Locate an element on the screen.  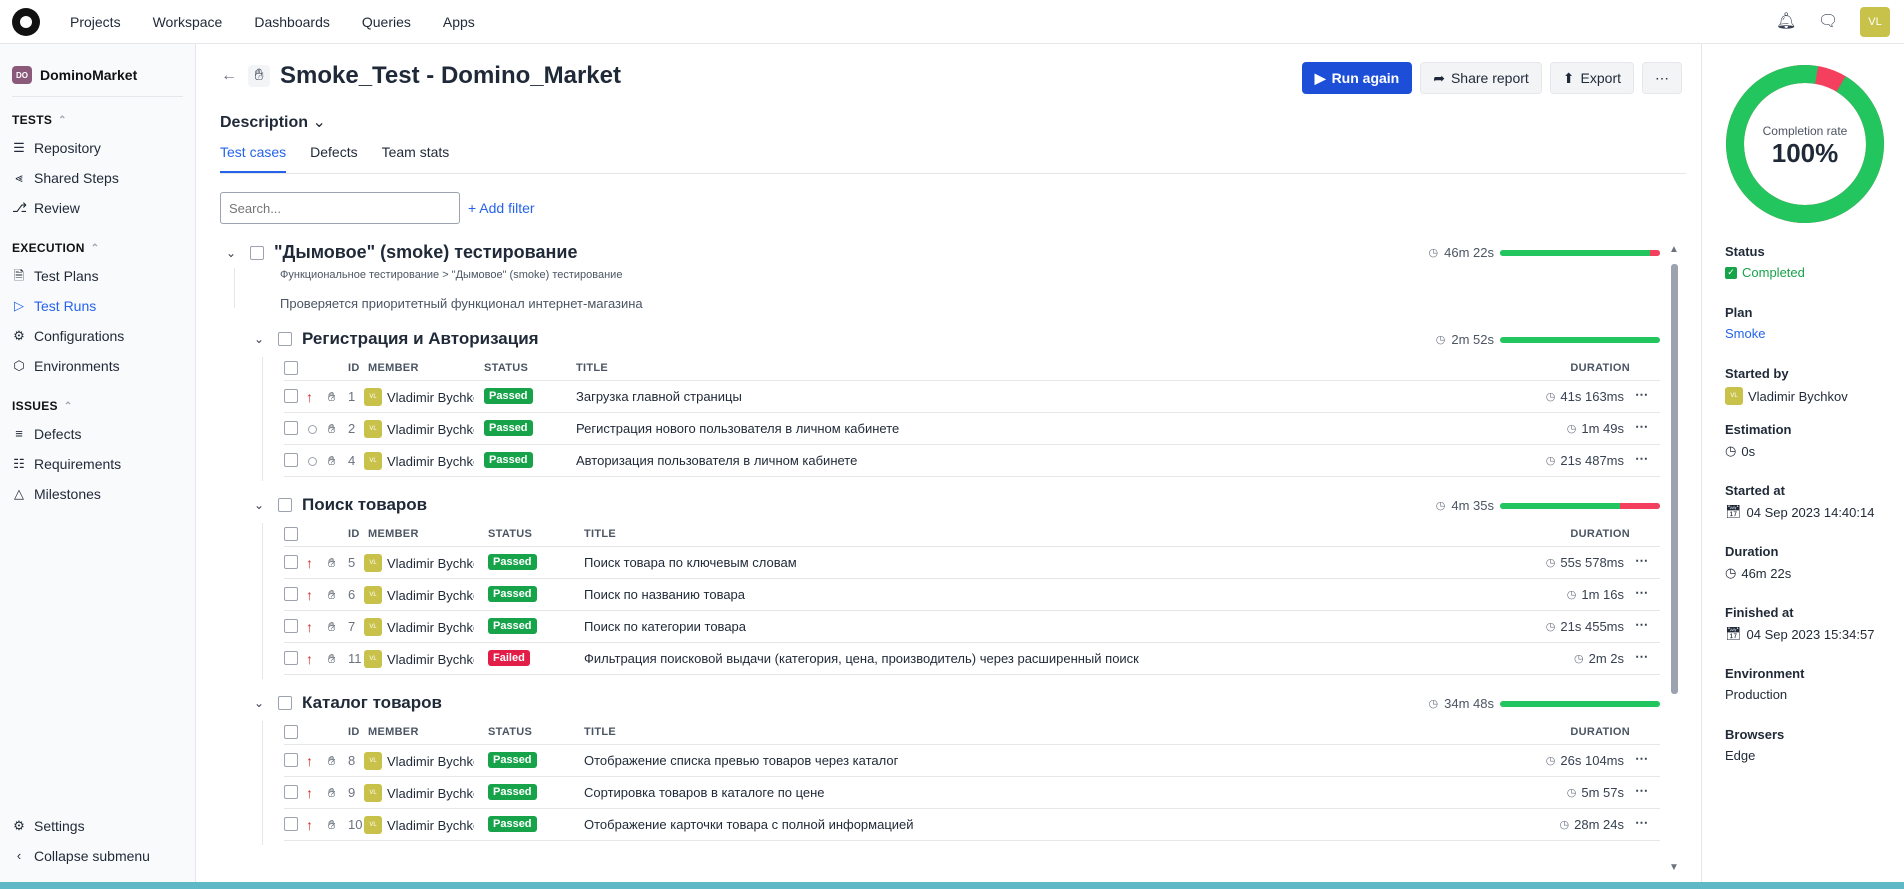
sidebar-item-milestones: △ Milestones is located at coordinates (97, 494).